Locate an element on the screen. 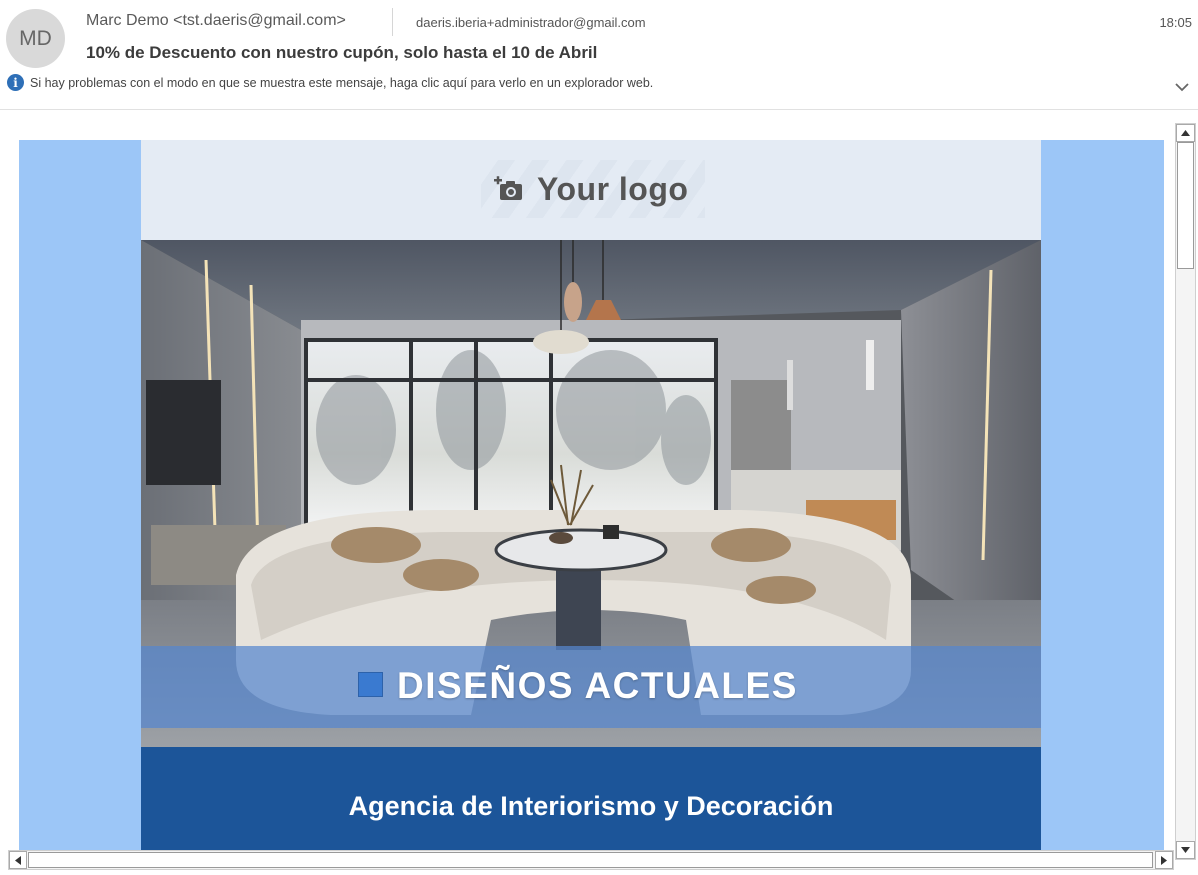  arrow-down-icon is located at coordinates (1185, 850).